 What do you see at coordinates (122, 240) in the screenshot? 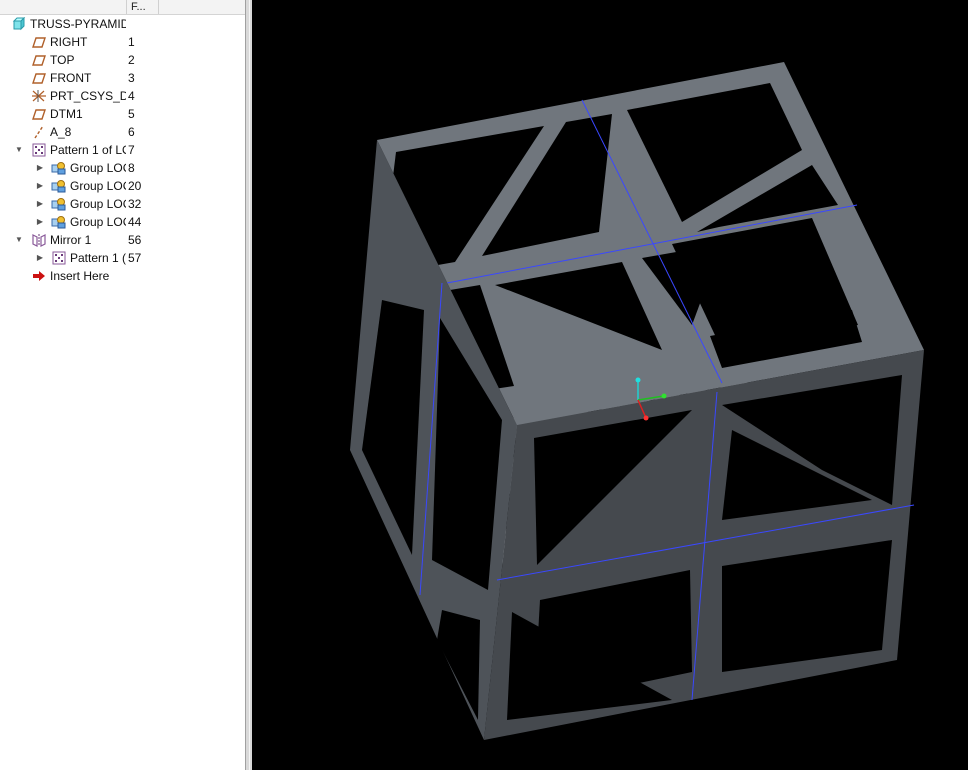
I see `tree-item-mirror-1: ▼ Mirror 1 56` at bounding box center [122, 240].